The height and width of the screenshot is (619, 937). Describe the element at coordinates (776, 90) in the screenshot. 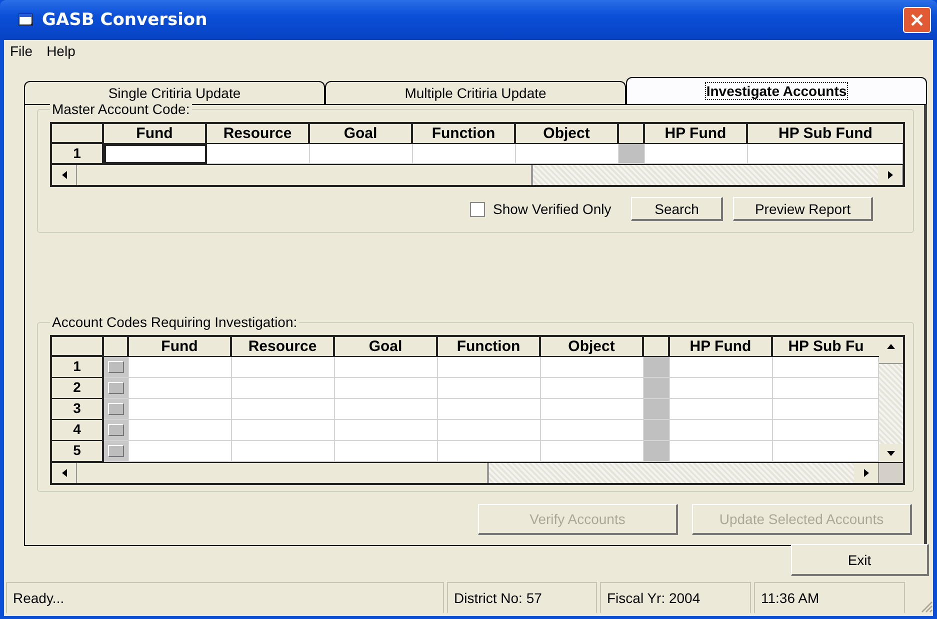

I see `tab: Investigate Accounts` at that location.